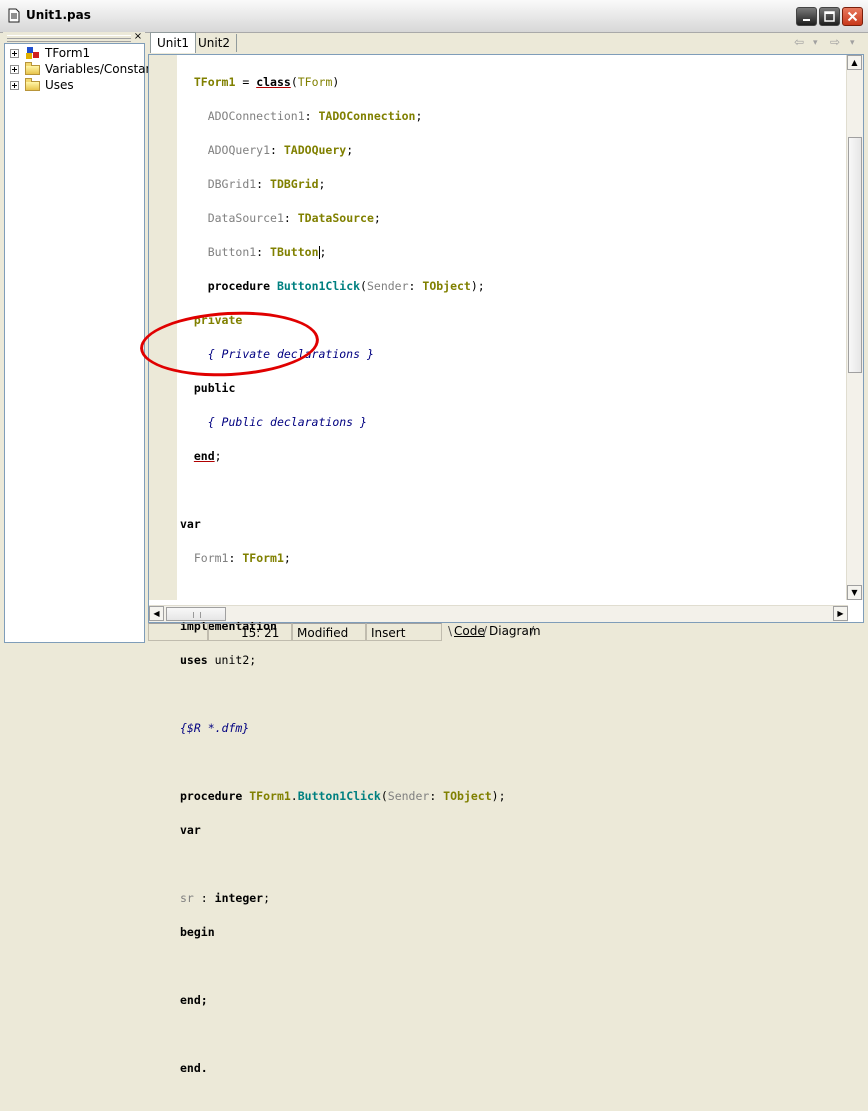 Image resolution: width=868 pixels, height=1111 pixels. What do you see at coordinates (840, 613) in the screenshot?
I see `scroll-right-button: ▶` at bounding box center [840, 613].